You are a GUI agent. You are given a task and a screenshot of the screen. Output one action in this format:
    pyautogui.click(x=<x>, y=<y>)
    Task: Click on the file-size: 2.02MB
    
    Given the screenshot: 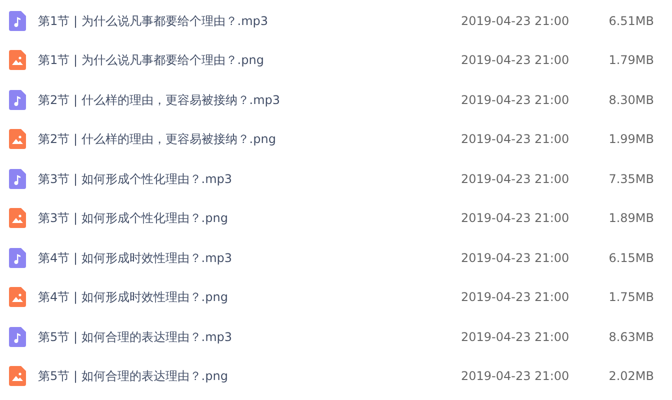 What is the action you would take?
    pyautogui.click(x=631, y=377)
    